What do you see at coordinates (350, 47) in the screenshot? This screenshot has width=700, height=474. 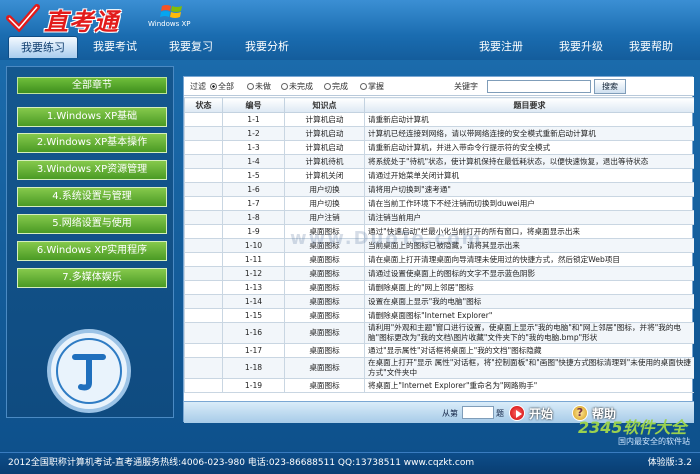 I see `main-nav: 我要练习 我要考试 我要复习 我要分析 我要注册 我要升级 我要帮助` at bounding box center [350, 47].